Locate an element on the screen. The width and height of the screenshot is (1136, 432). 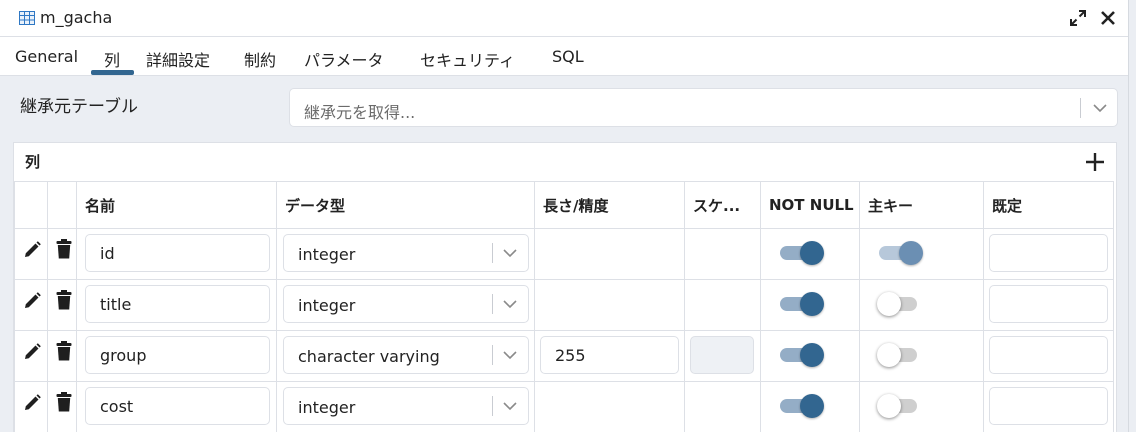
length-input: 255 is located at coordinates (609, 355).